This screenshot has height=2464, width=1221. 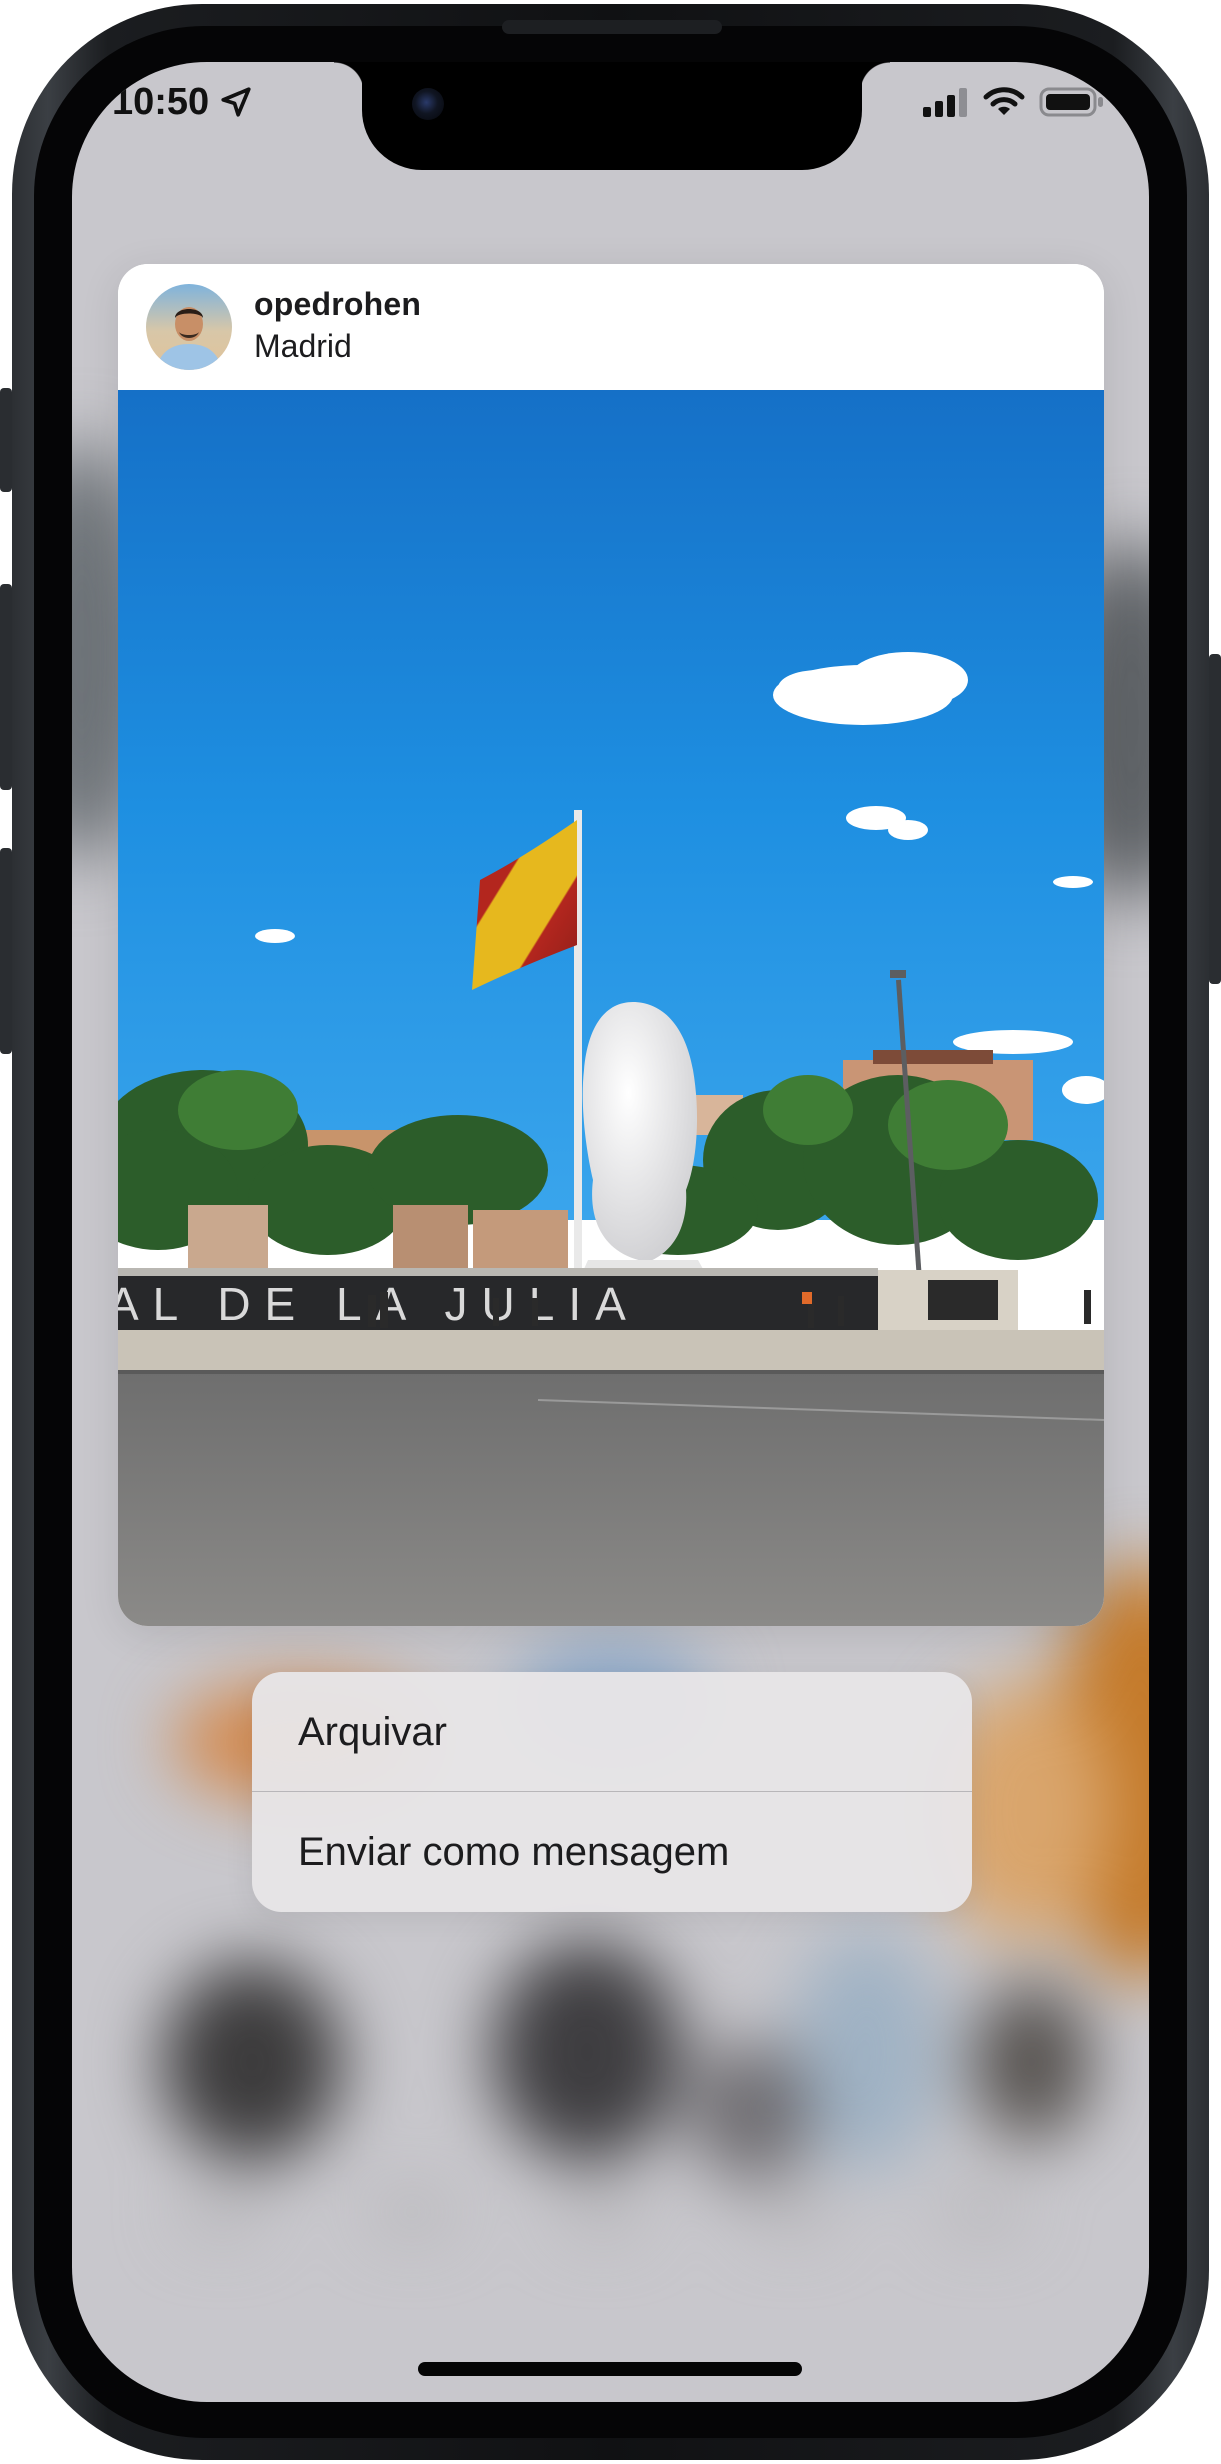 What do you see at coordinates (236, 102) in the screenshot?
I see `location-arrow-icon` at bounding box center [236, 102].